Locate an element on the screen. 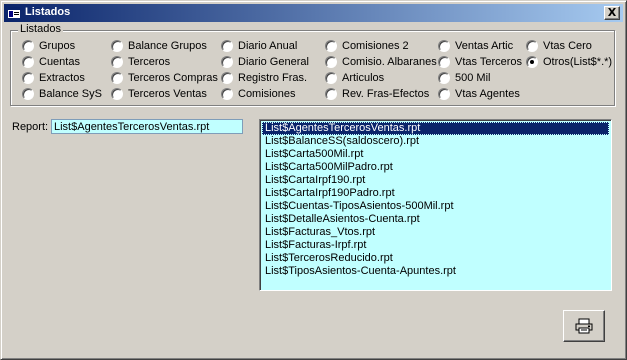 This screenshot has width=627, height=360. radio-option: Vtas Agentes is located at coordinates (479, 94).